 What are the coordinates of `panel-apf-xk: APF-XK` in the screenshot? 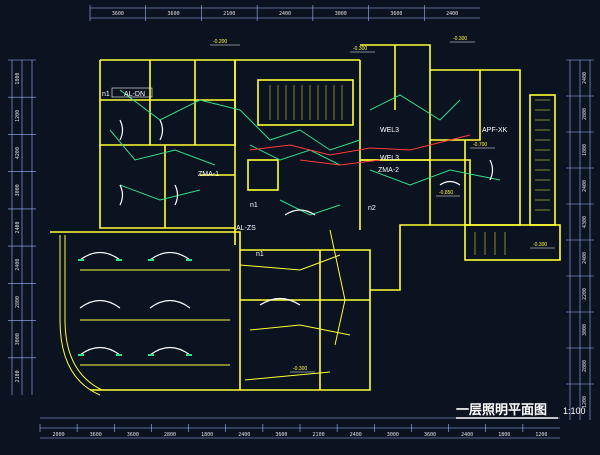 It's located at (495, 130).